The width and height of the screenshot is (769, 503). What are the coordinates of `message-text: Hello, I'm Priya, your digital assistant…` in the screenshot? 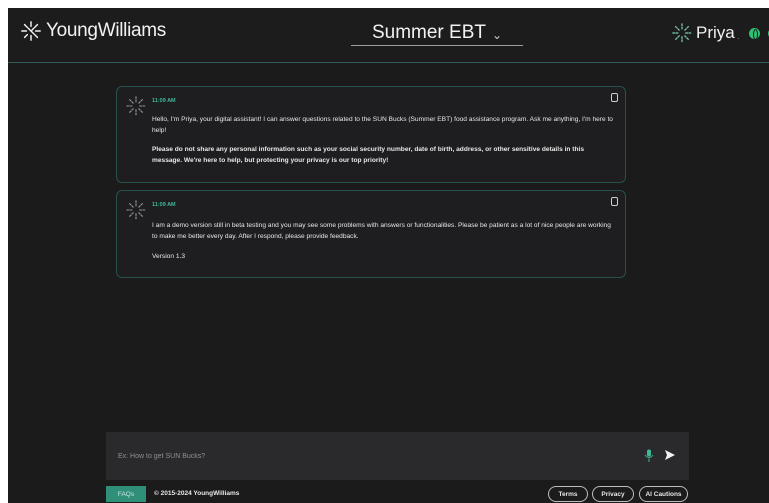 It's located at (382, 125).